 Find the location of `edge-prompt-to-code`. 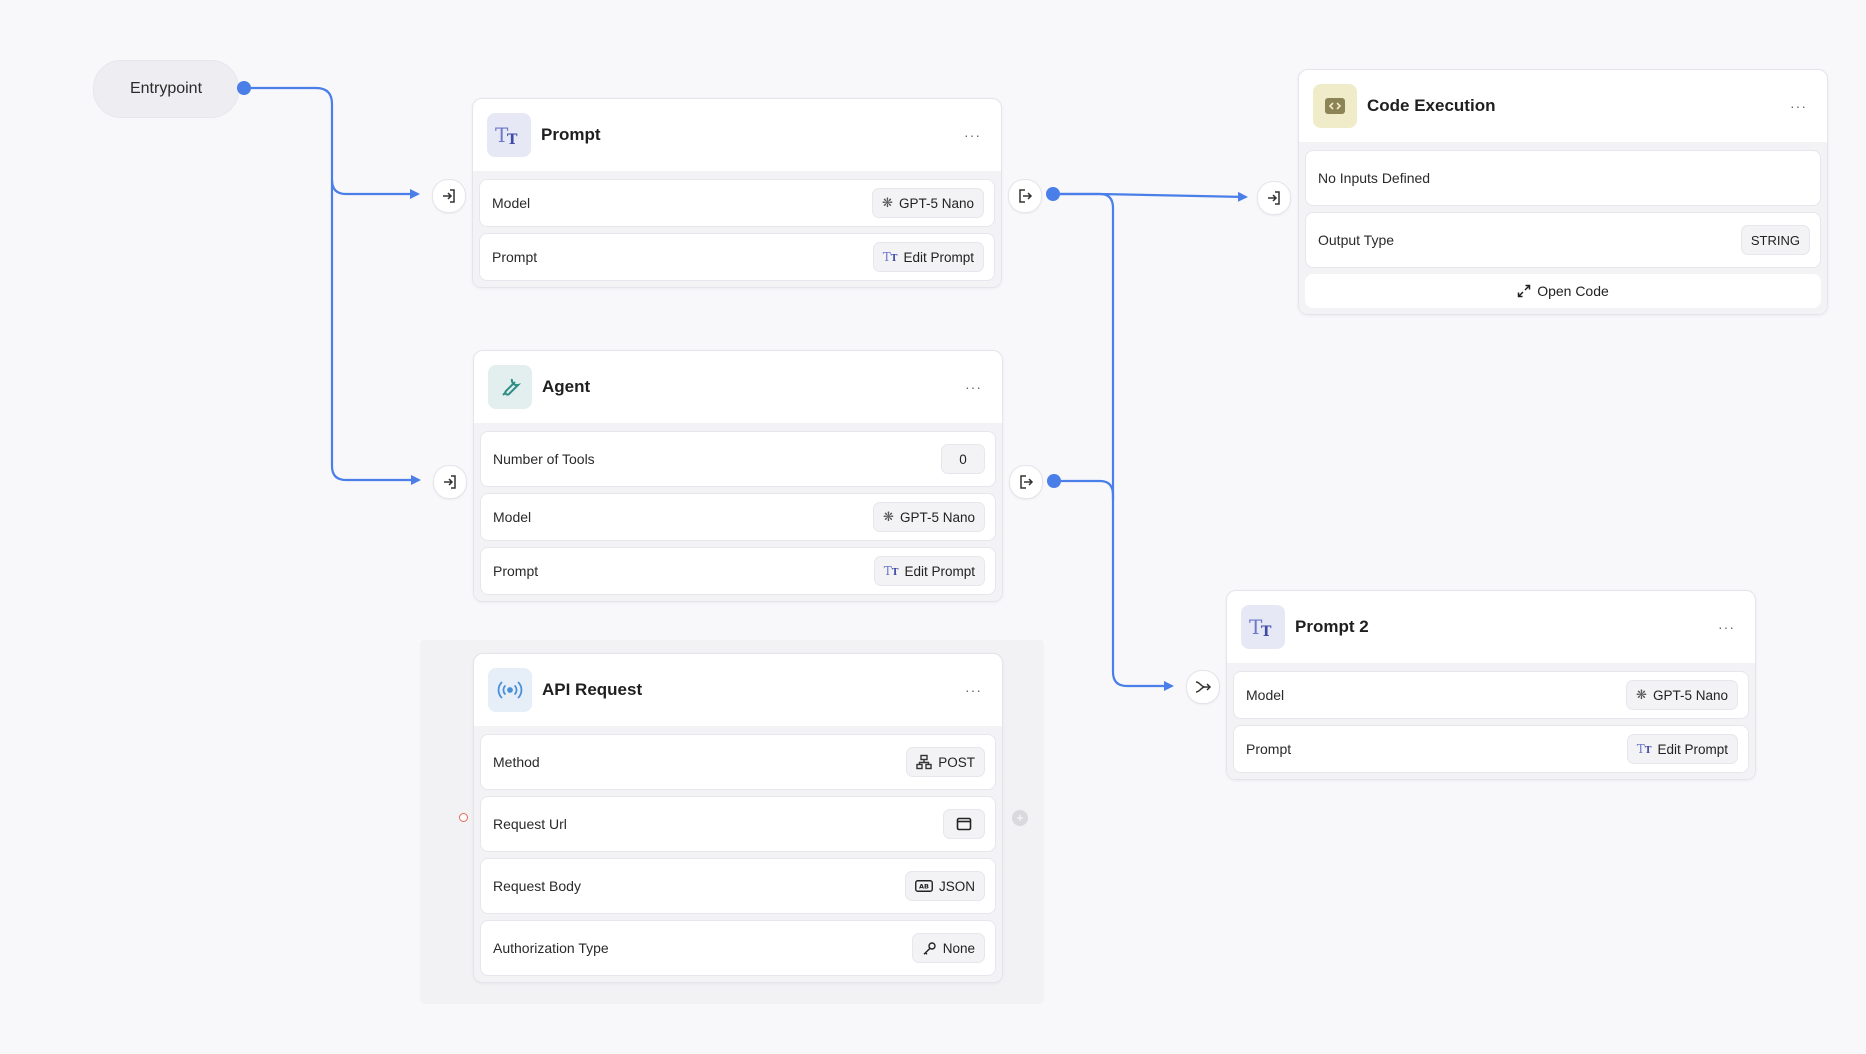

edge-prompt-to-code is located at coordinates (1150, 196).